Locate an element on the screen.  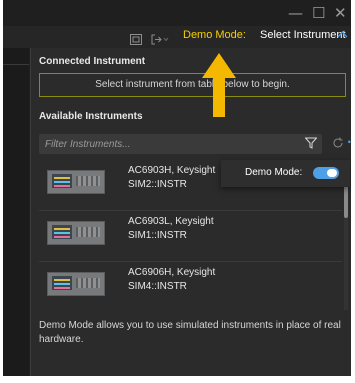
title-bar: — ☐ ✕ is located at coordinates (178, 14).